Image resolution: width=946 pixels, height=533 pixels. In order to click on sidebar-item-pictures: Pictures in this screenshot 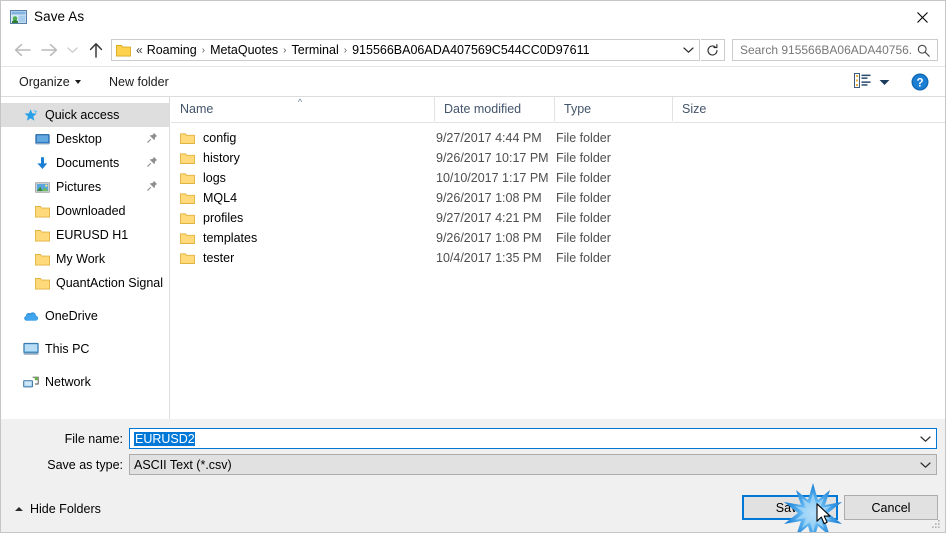, I will do `click(85, 187)`.